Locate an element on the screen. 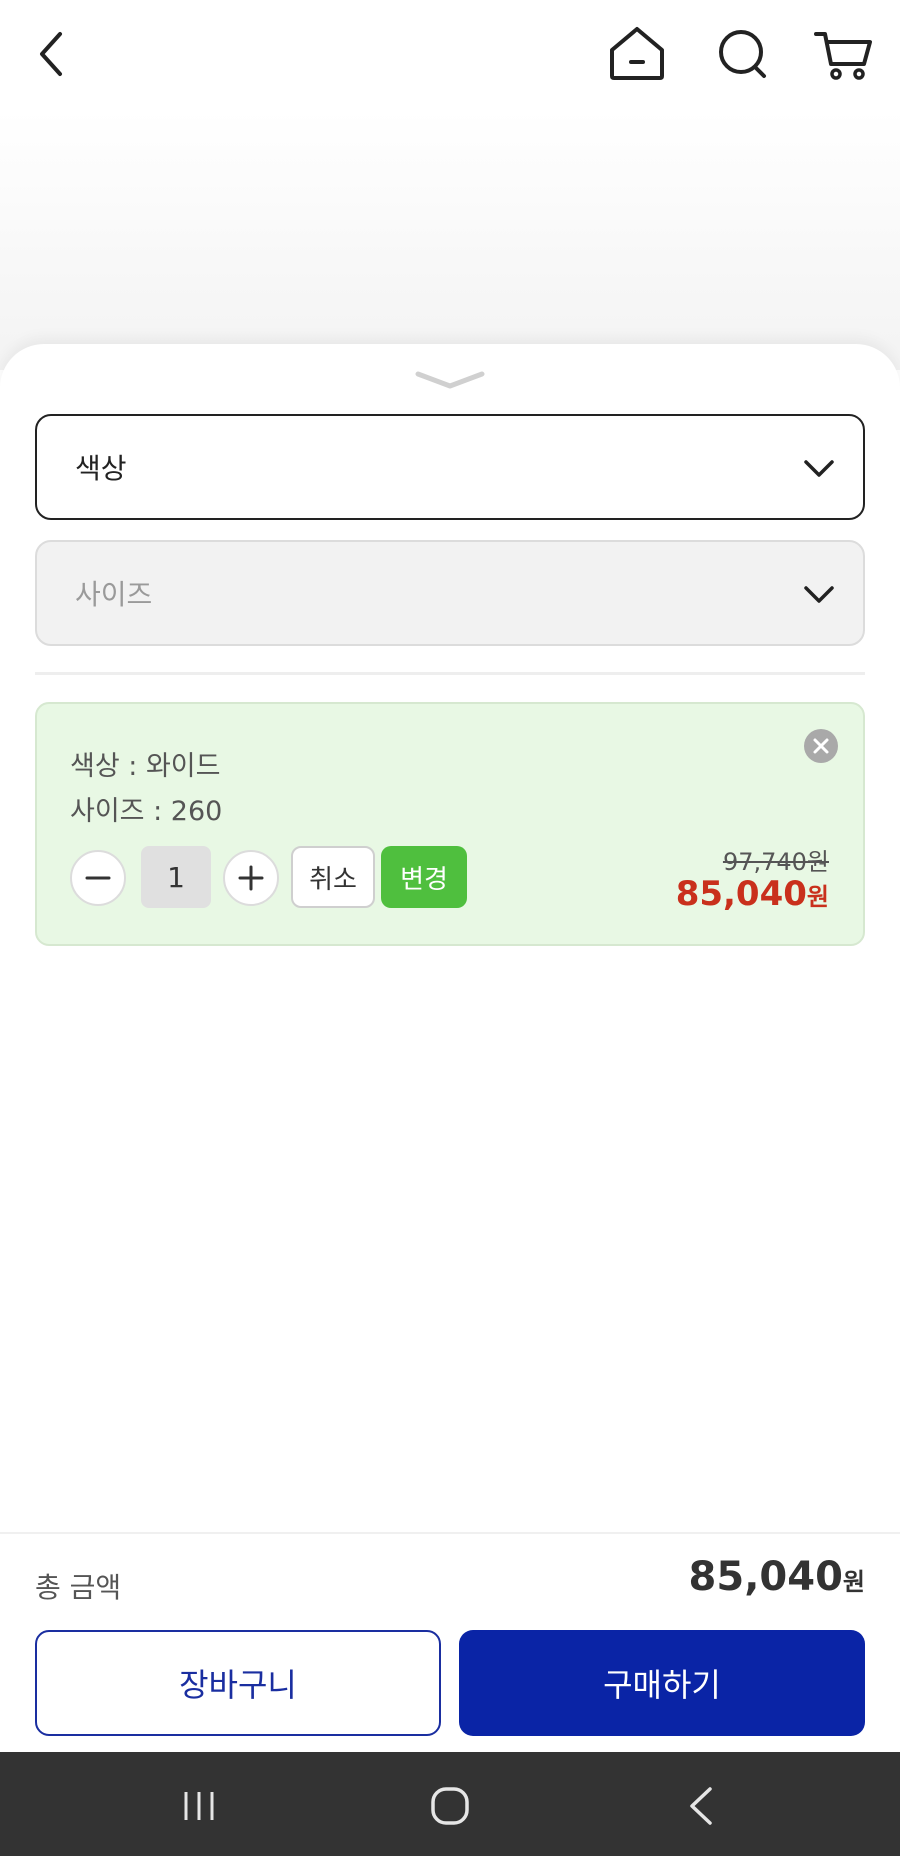 This screenshot has height=1856, width=900. sale-price-unit: 원 is located at coordinates (817, 897).